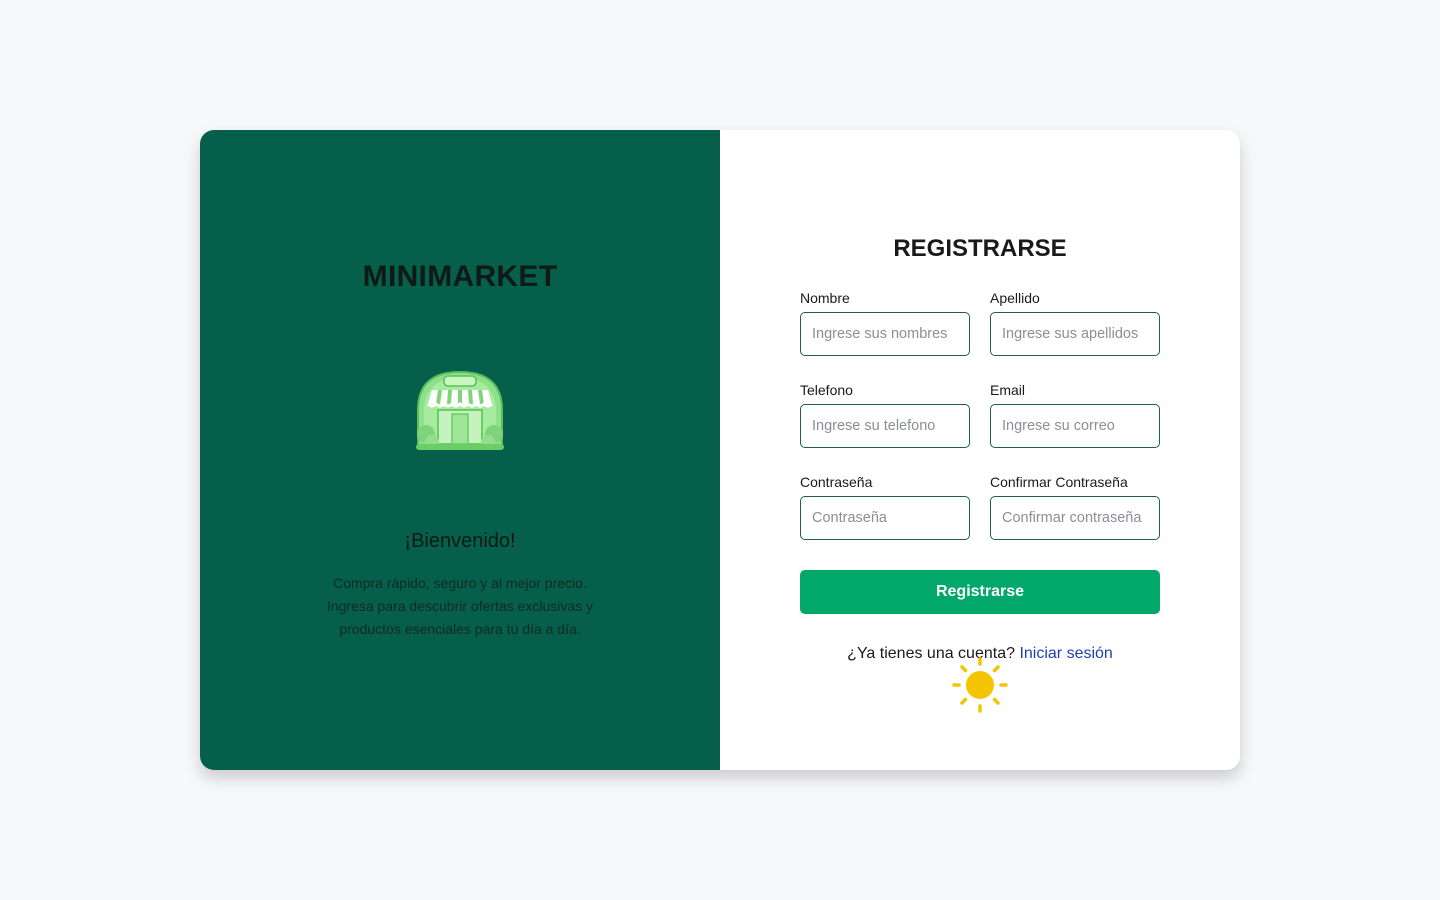 Image resolution: width=1440 pixels, height=900 pixels. What do you see at coordinates (460, 276) in the screenshot?
I see `brand-title: MINIMARKET` at bounding box center [460, 276].